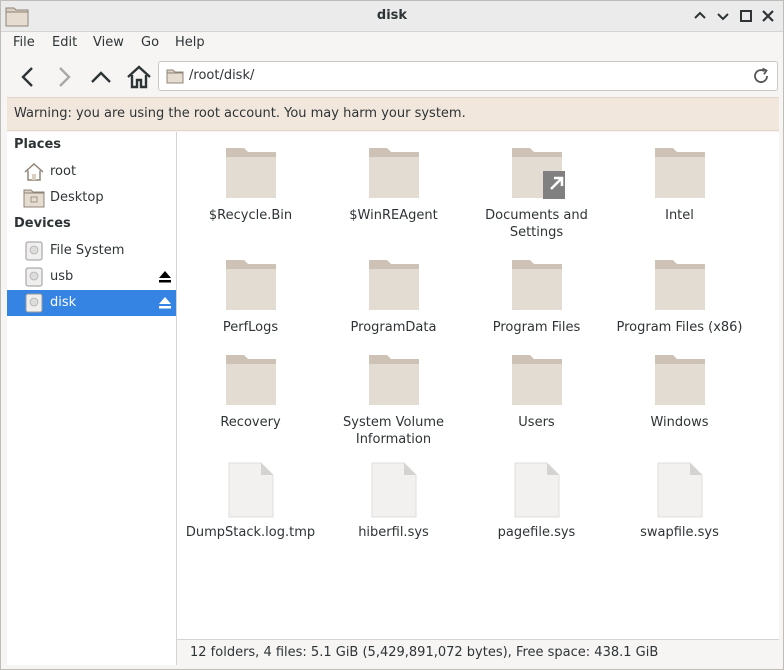 This screenshot has width=784, height=670. I want to click on file-name: Users, so click(536, 422).